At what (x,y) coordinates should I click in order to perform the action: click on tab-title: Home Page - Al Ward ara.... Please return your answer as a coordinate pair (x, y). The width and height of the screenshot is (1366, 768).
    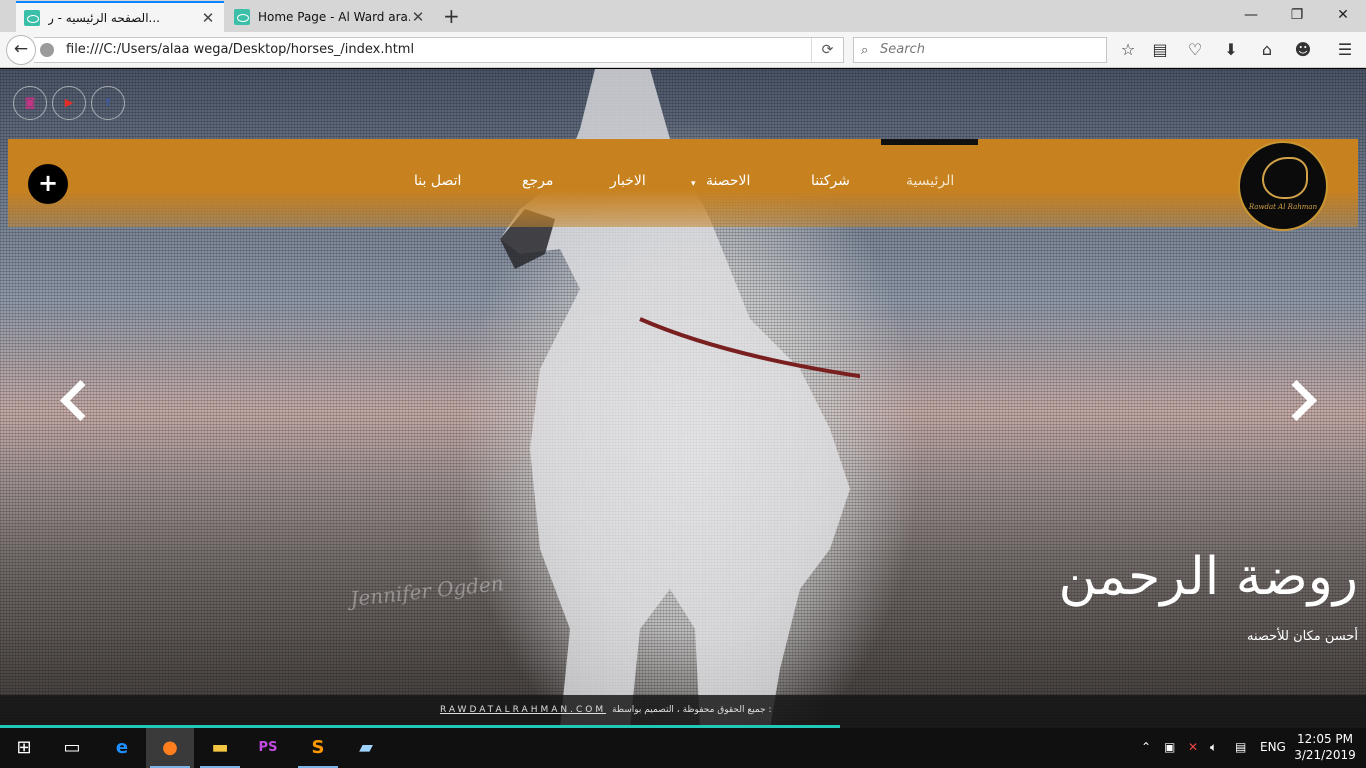
    Looking at the image, I should click on (334, 16).